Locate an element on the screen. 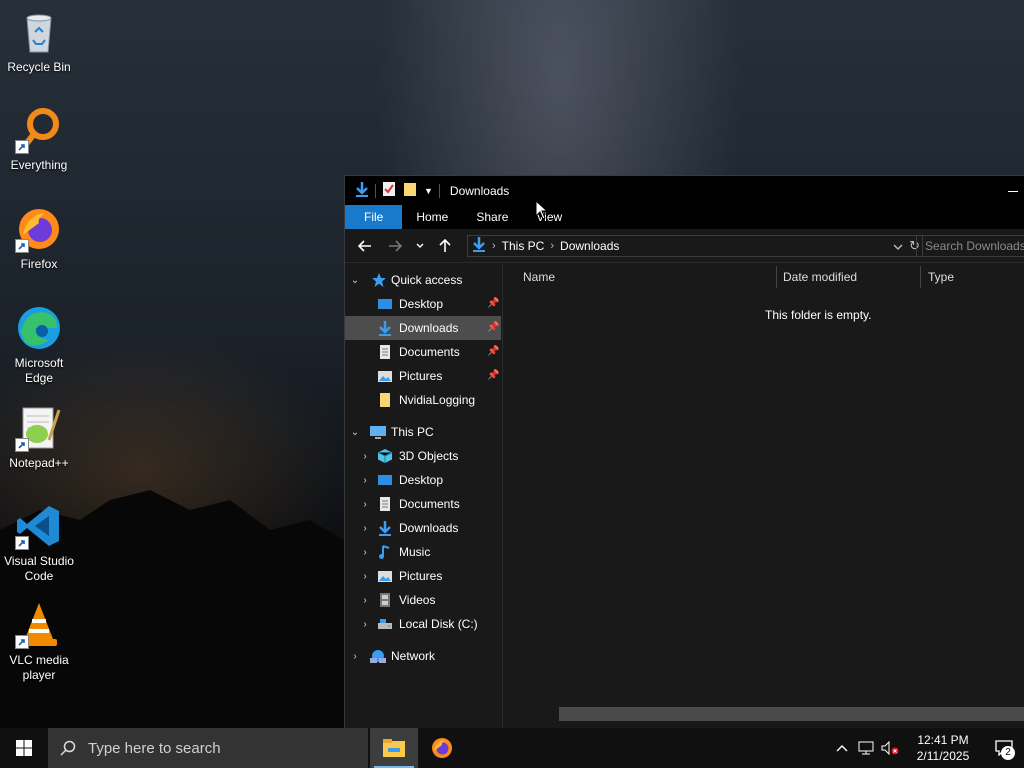  volume-muted-icon is located at coordinates (890, 748).